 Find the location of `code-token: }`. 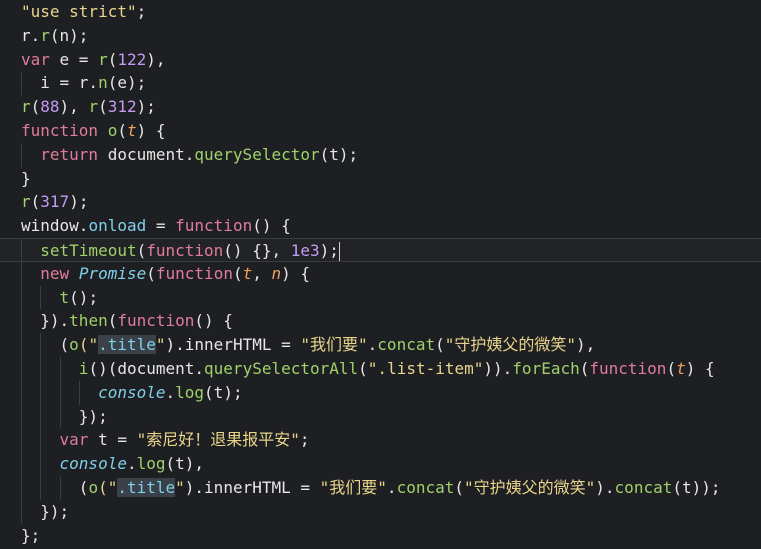

code-token: } is located at coordinates (26, 178).